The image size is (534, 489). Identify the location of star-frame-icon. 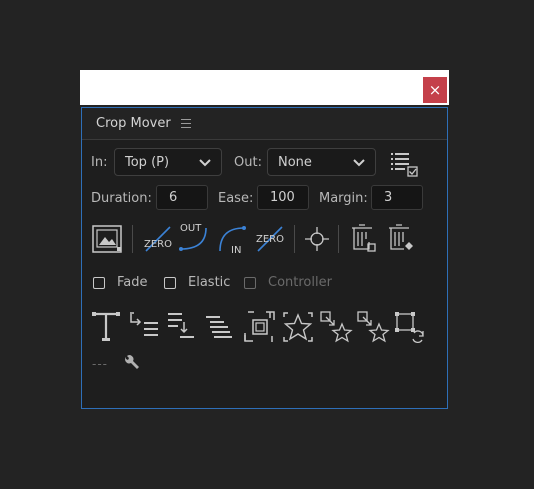
(298, 327).